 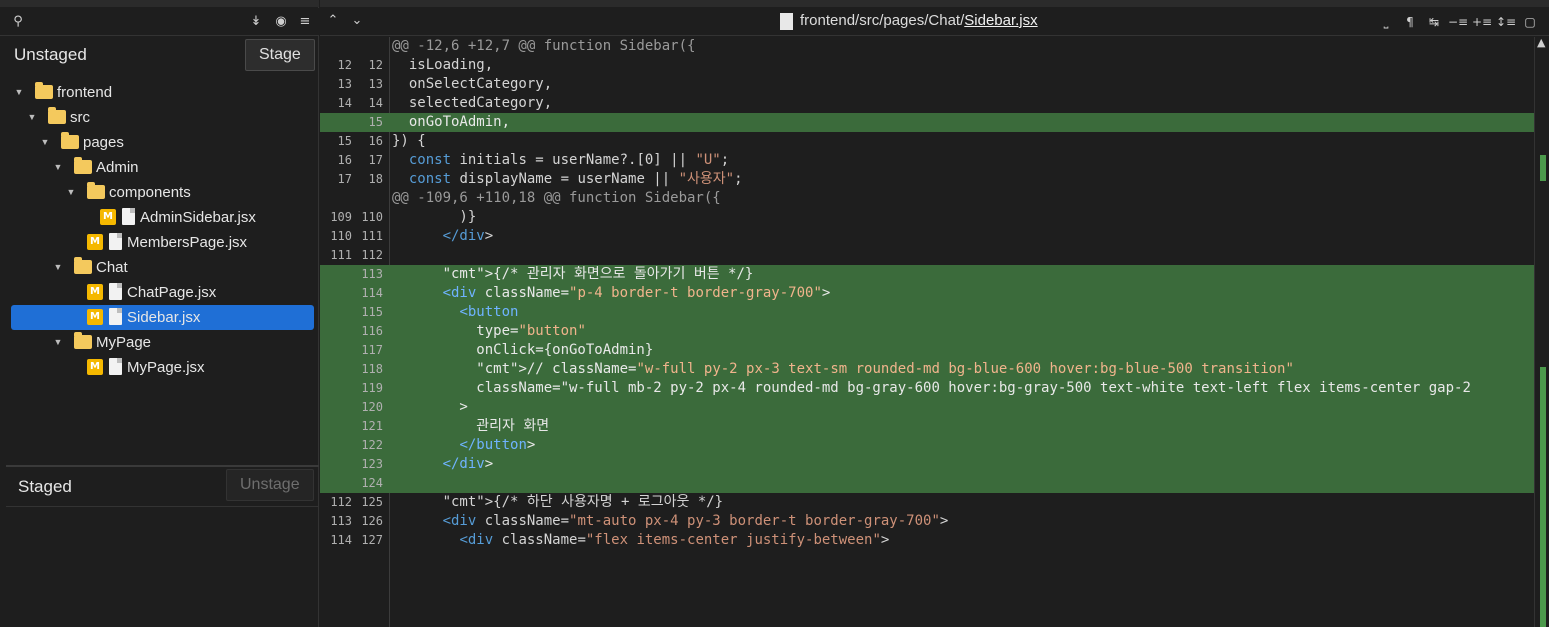 I want to click on tree-file: M ChatPage.jsx, so click(x=162, y=292).